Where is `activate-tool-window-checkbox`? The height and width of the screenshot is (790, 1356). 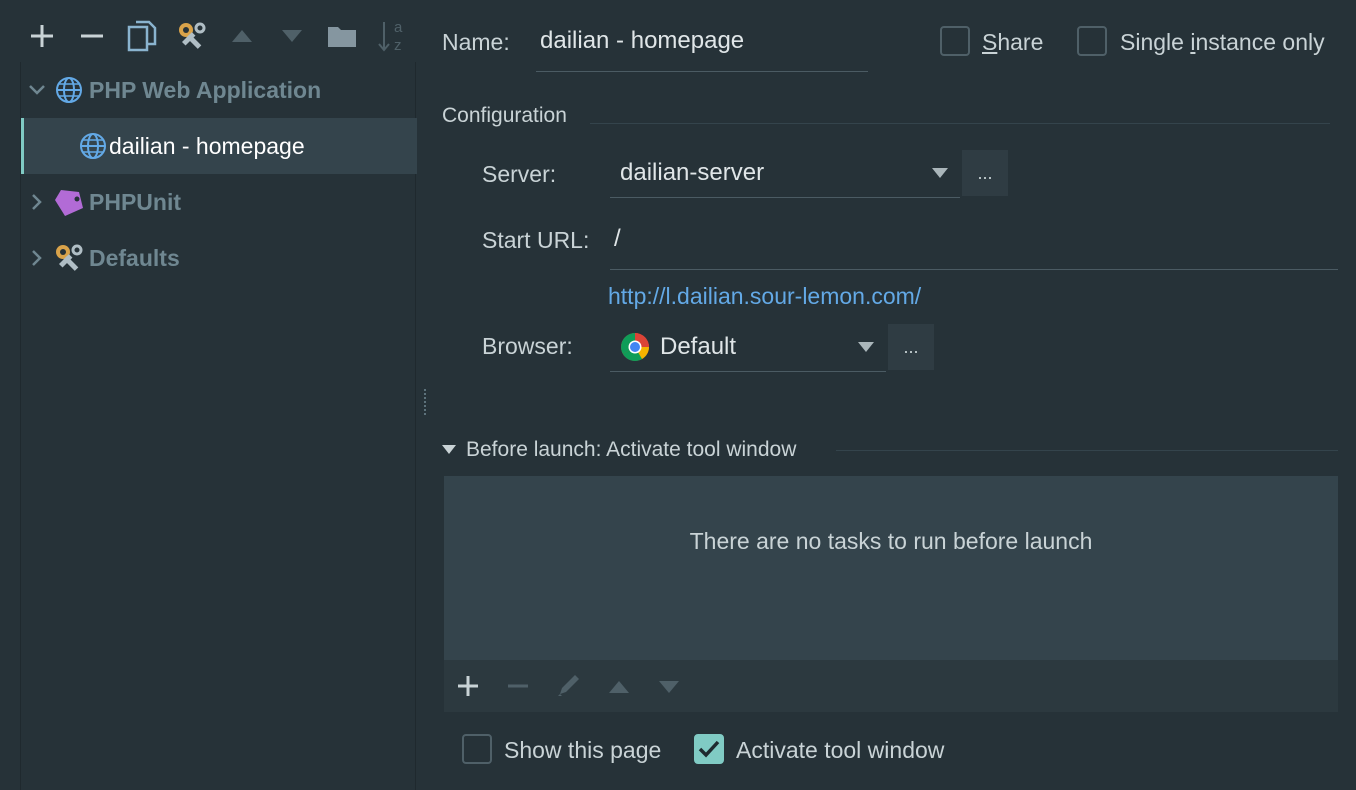
activate-tool-window-checkbox is located at coordinates (709, 749).